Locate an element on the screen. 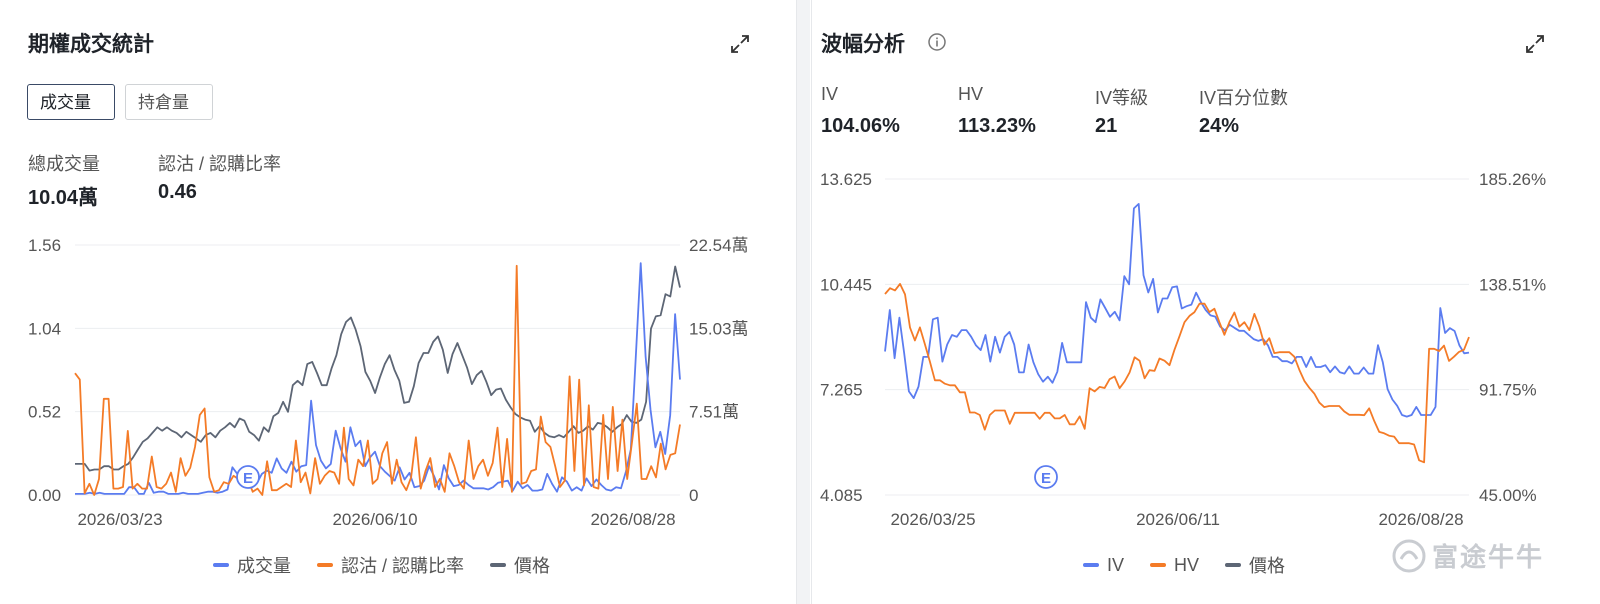 The image size is (1600, 604). chart-legend: 成交量 認沽 / 認購比率 價格 is located at coordinates (394, 565).